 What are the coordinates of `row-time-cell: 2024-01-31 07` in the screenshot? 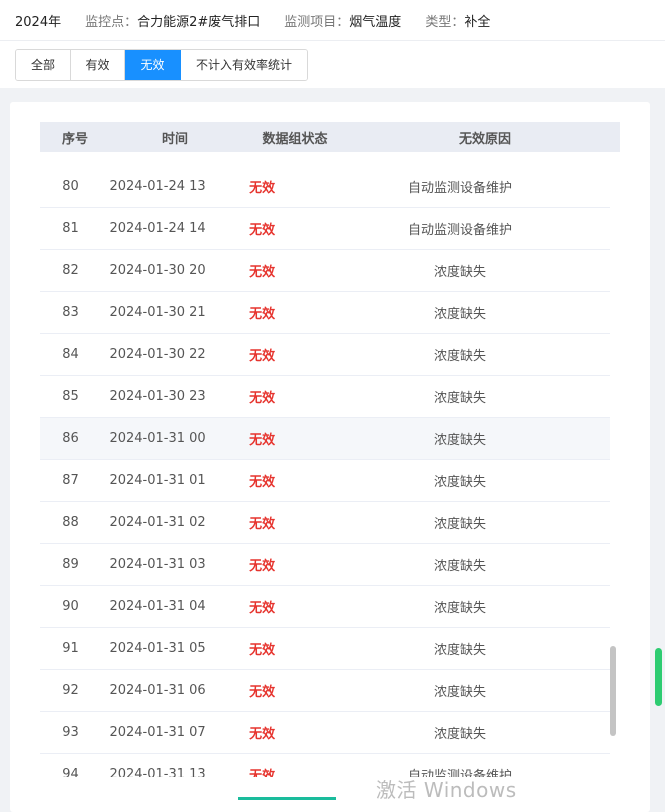 It's located at (157, 732).